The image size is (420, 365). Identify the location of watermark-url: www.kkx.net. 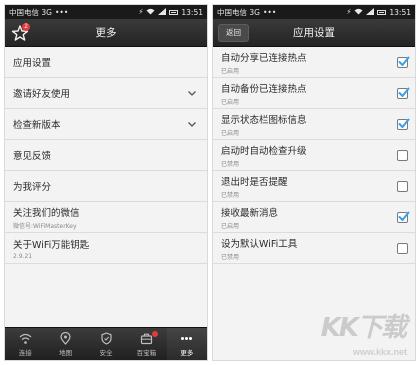
(379, 352).